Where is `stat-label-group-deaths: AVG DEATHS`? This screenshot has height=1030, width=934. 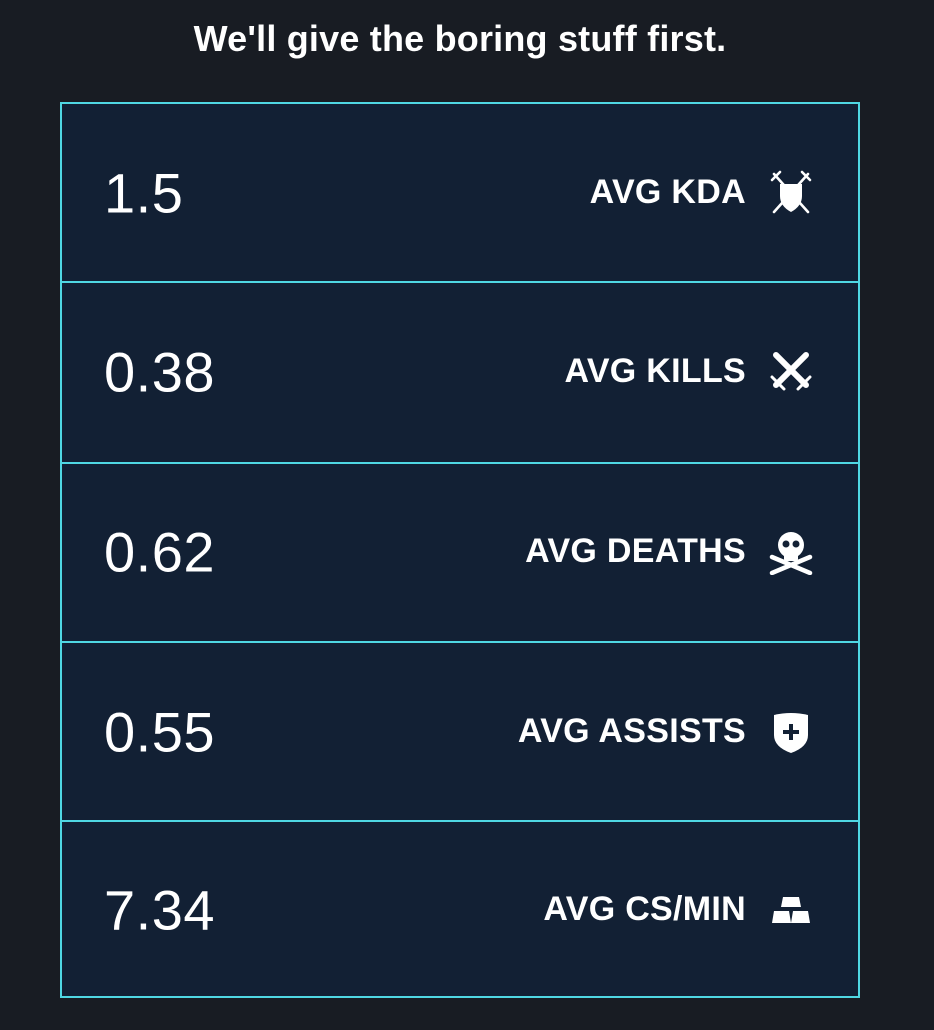
stat-label-group-deaths: AVG DEATHS is located at coordinates (669, 552).